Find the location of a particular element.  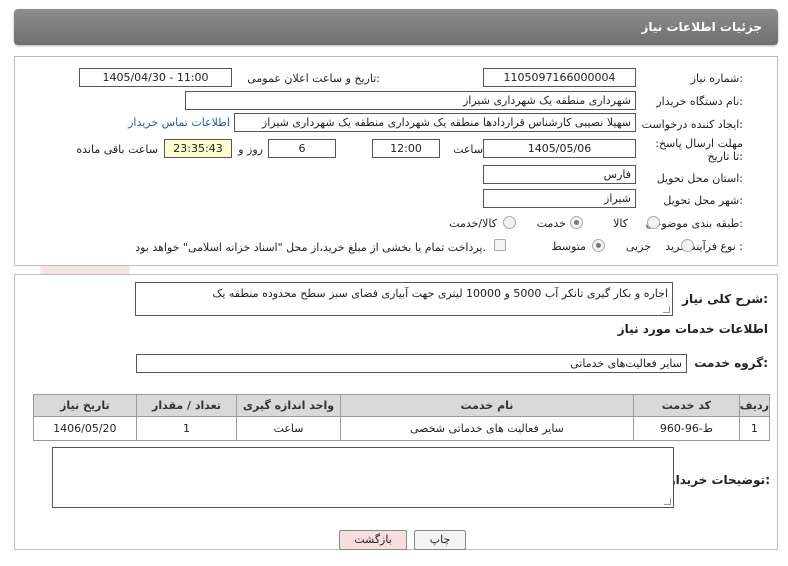

service-group-field: سایر فعالیت‌های خدماتی is located at coordinates (411, 363).